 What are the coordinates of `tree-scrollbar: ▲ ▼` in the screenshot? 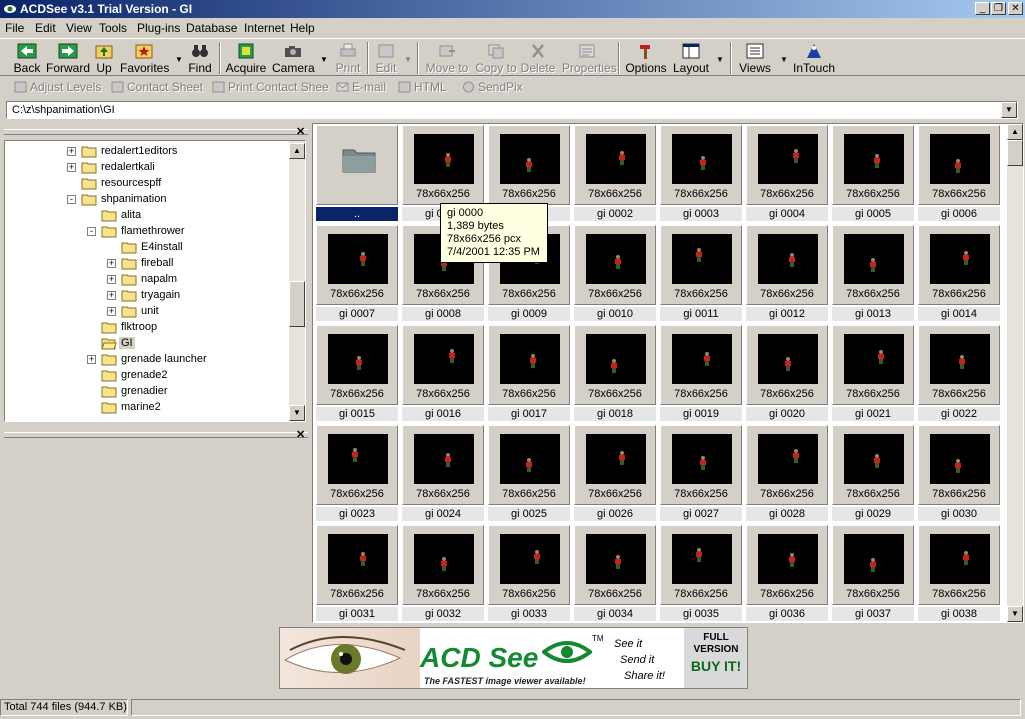 It's located at (297, 281).